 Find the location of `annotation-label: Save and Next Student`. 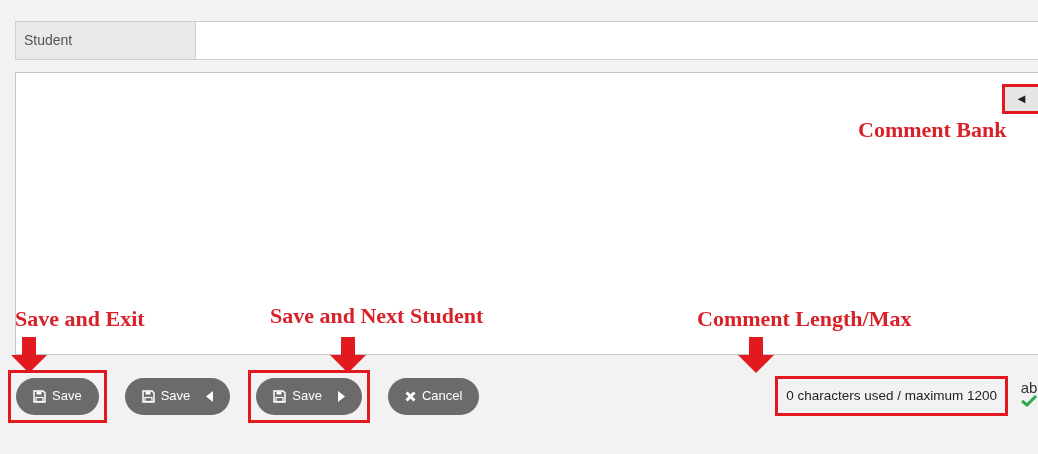

annotation-label: Save and Next Student is located at coordinates (377, 316).